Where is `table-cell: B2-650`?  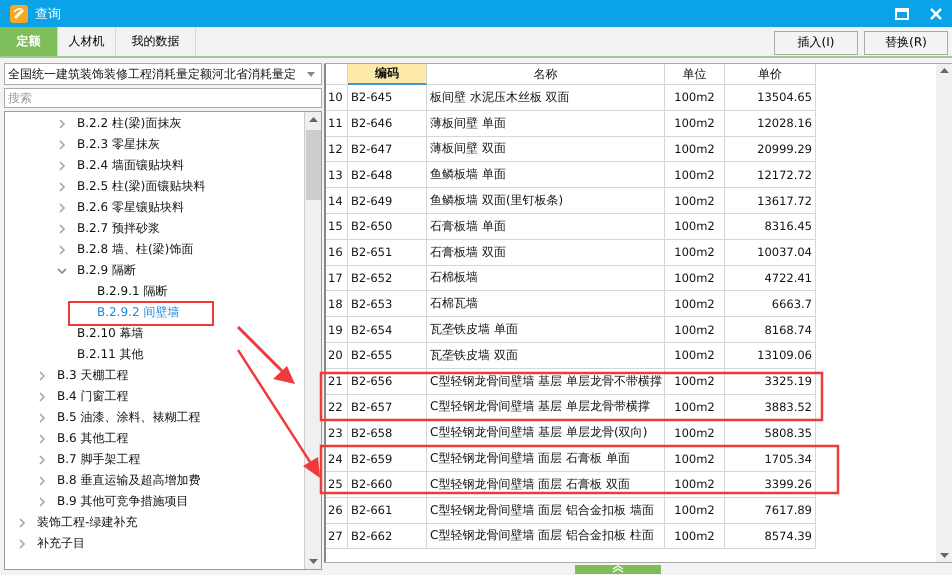
table-cell: B2-650 is located at coordinates (387, 227).